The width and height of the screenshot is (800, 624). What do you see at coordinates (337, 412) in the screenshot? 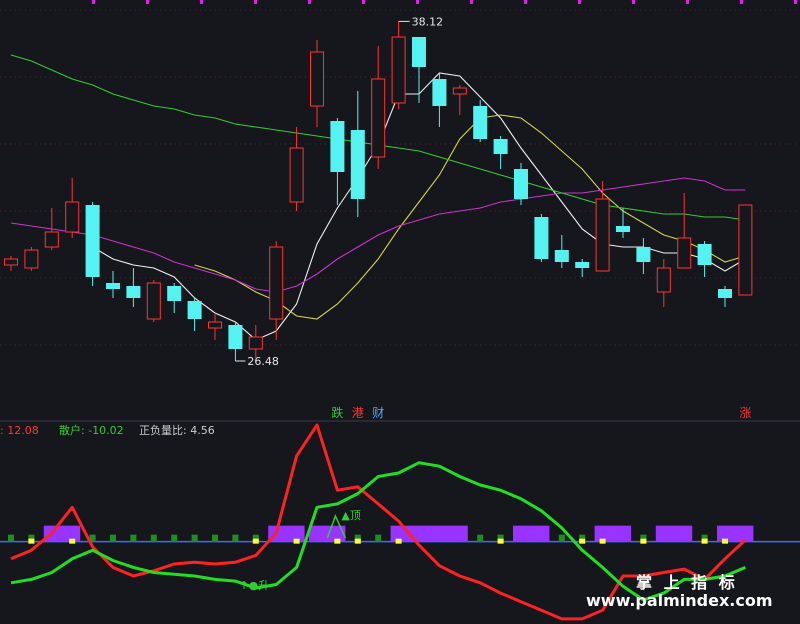
I see `event-marker: 跌` at bounding box center [337, 412].